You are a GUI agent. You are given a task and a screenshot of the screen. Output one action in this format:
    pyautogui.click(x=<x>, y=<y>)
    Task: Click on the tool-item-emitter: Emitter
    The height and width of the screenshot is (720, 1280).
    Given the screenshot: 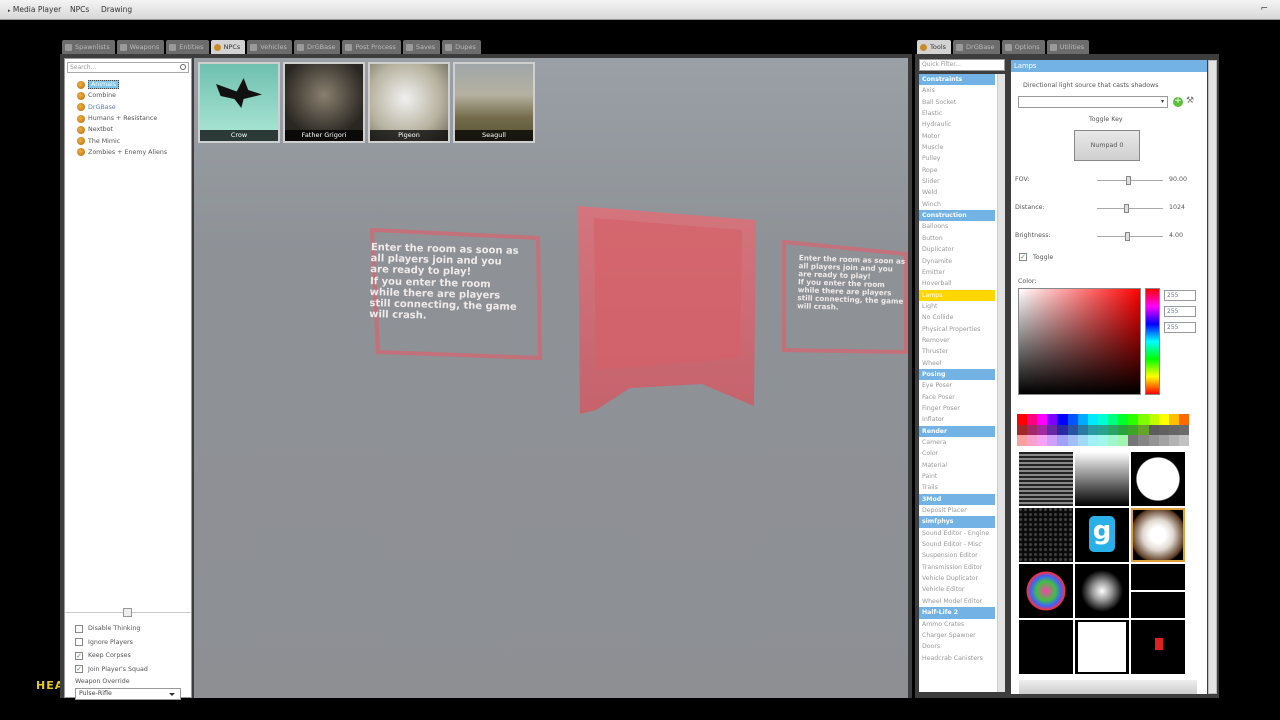 What is the action you would take?
    pyautogui.click(x=957, y=272)
    